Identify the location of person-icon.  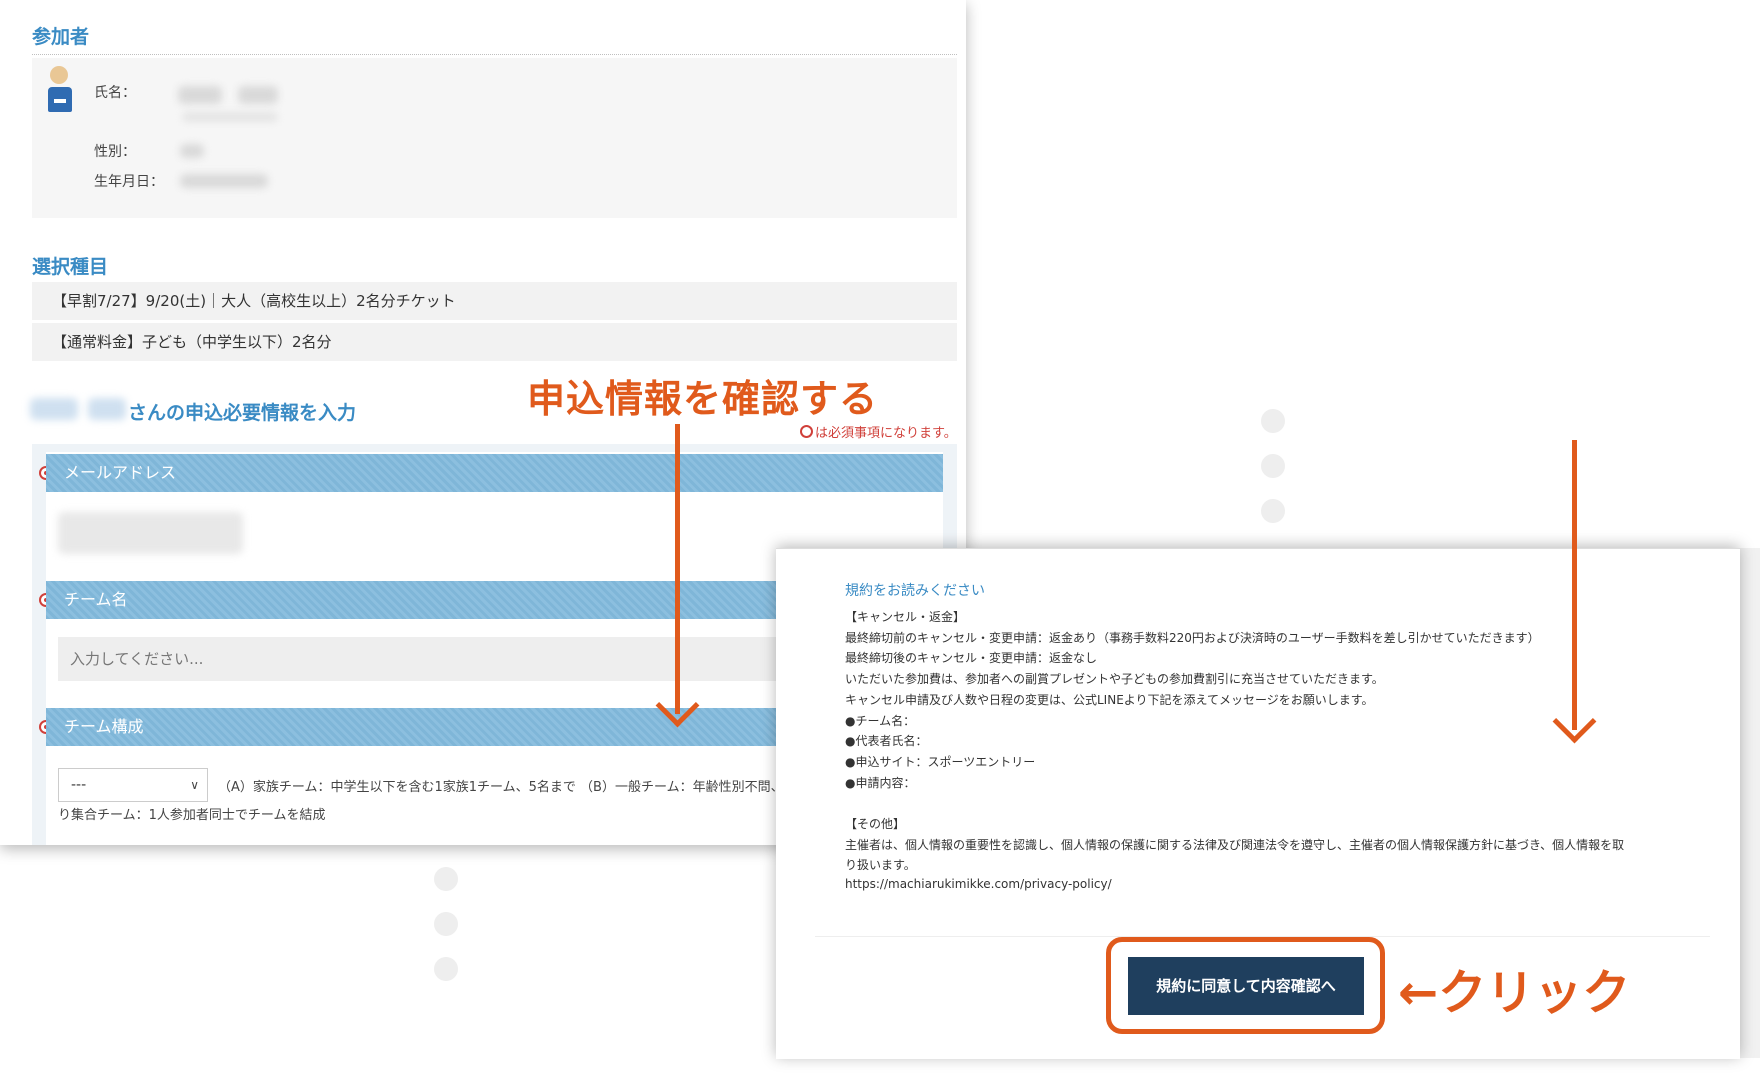
(60, 89).